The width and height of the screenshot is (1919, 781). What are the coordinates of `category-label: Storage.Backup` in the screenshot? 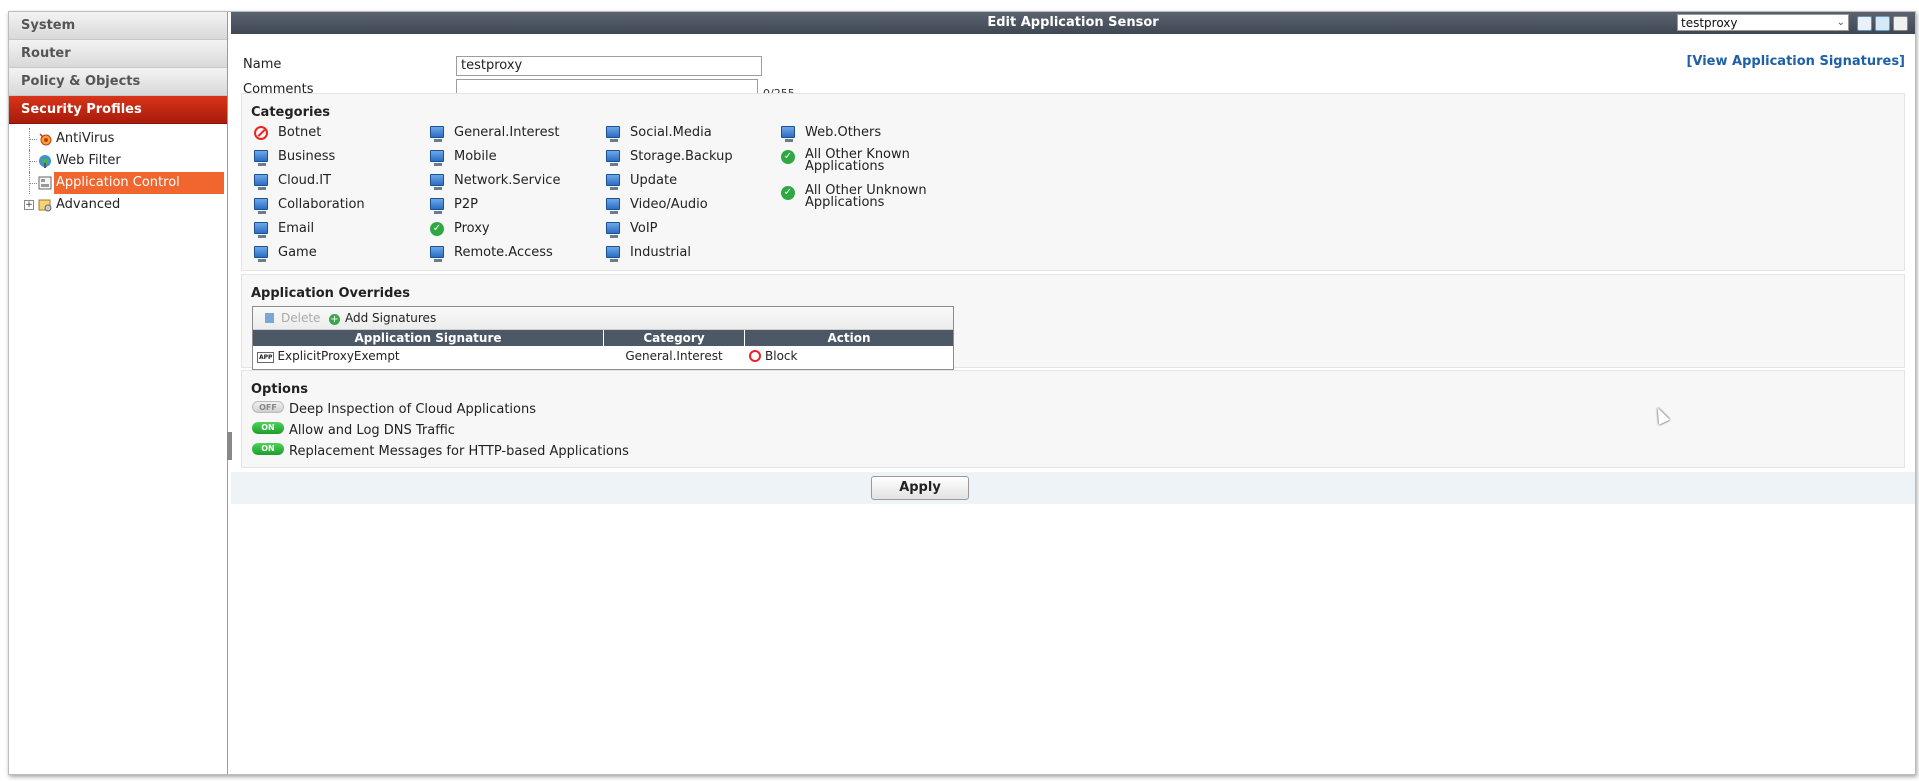 It's located at (681, 156).